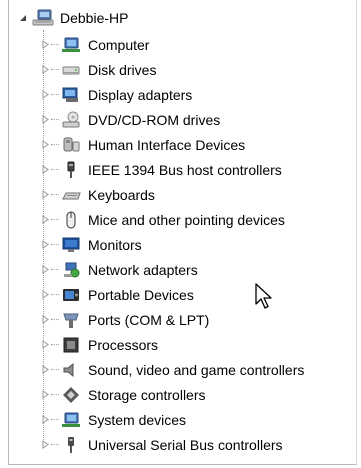  I want to click on mouse-icon, so click(71, 220).